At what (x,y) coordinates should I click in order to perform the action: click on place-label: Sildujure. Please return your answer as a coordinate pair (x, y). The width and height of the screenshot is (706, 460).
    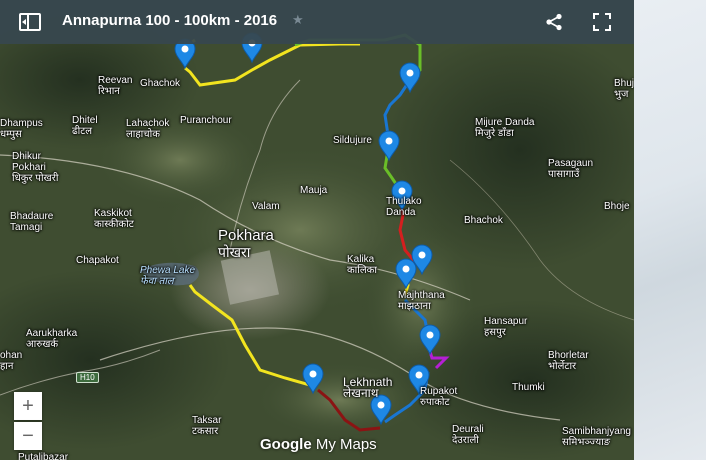
    Looking at the image, I should click on (352, 140).